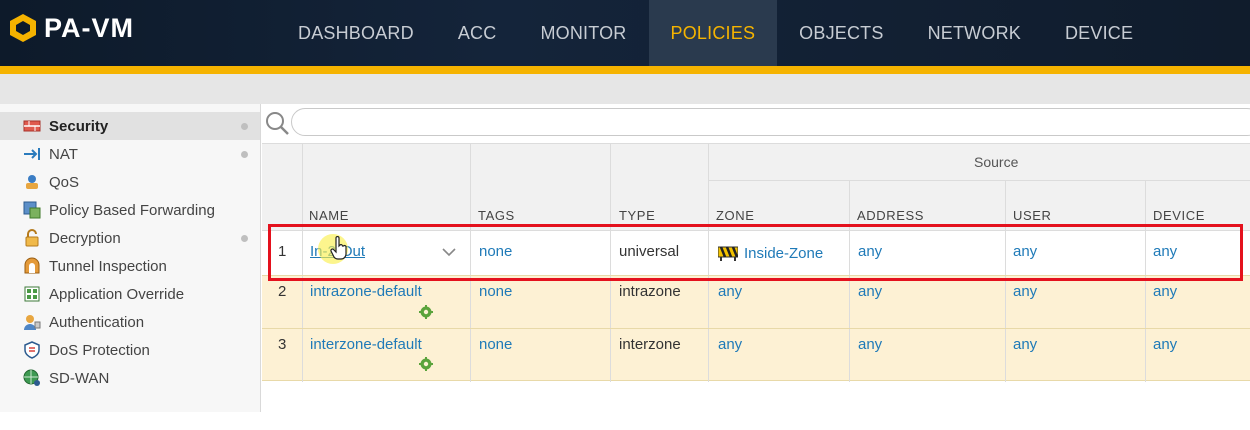  I want to click on nat-icon, so click(32, 154).